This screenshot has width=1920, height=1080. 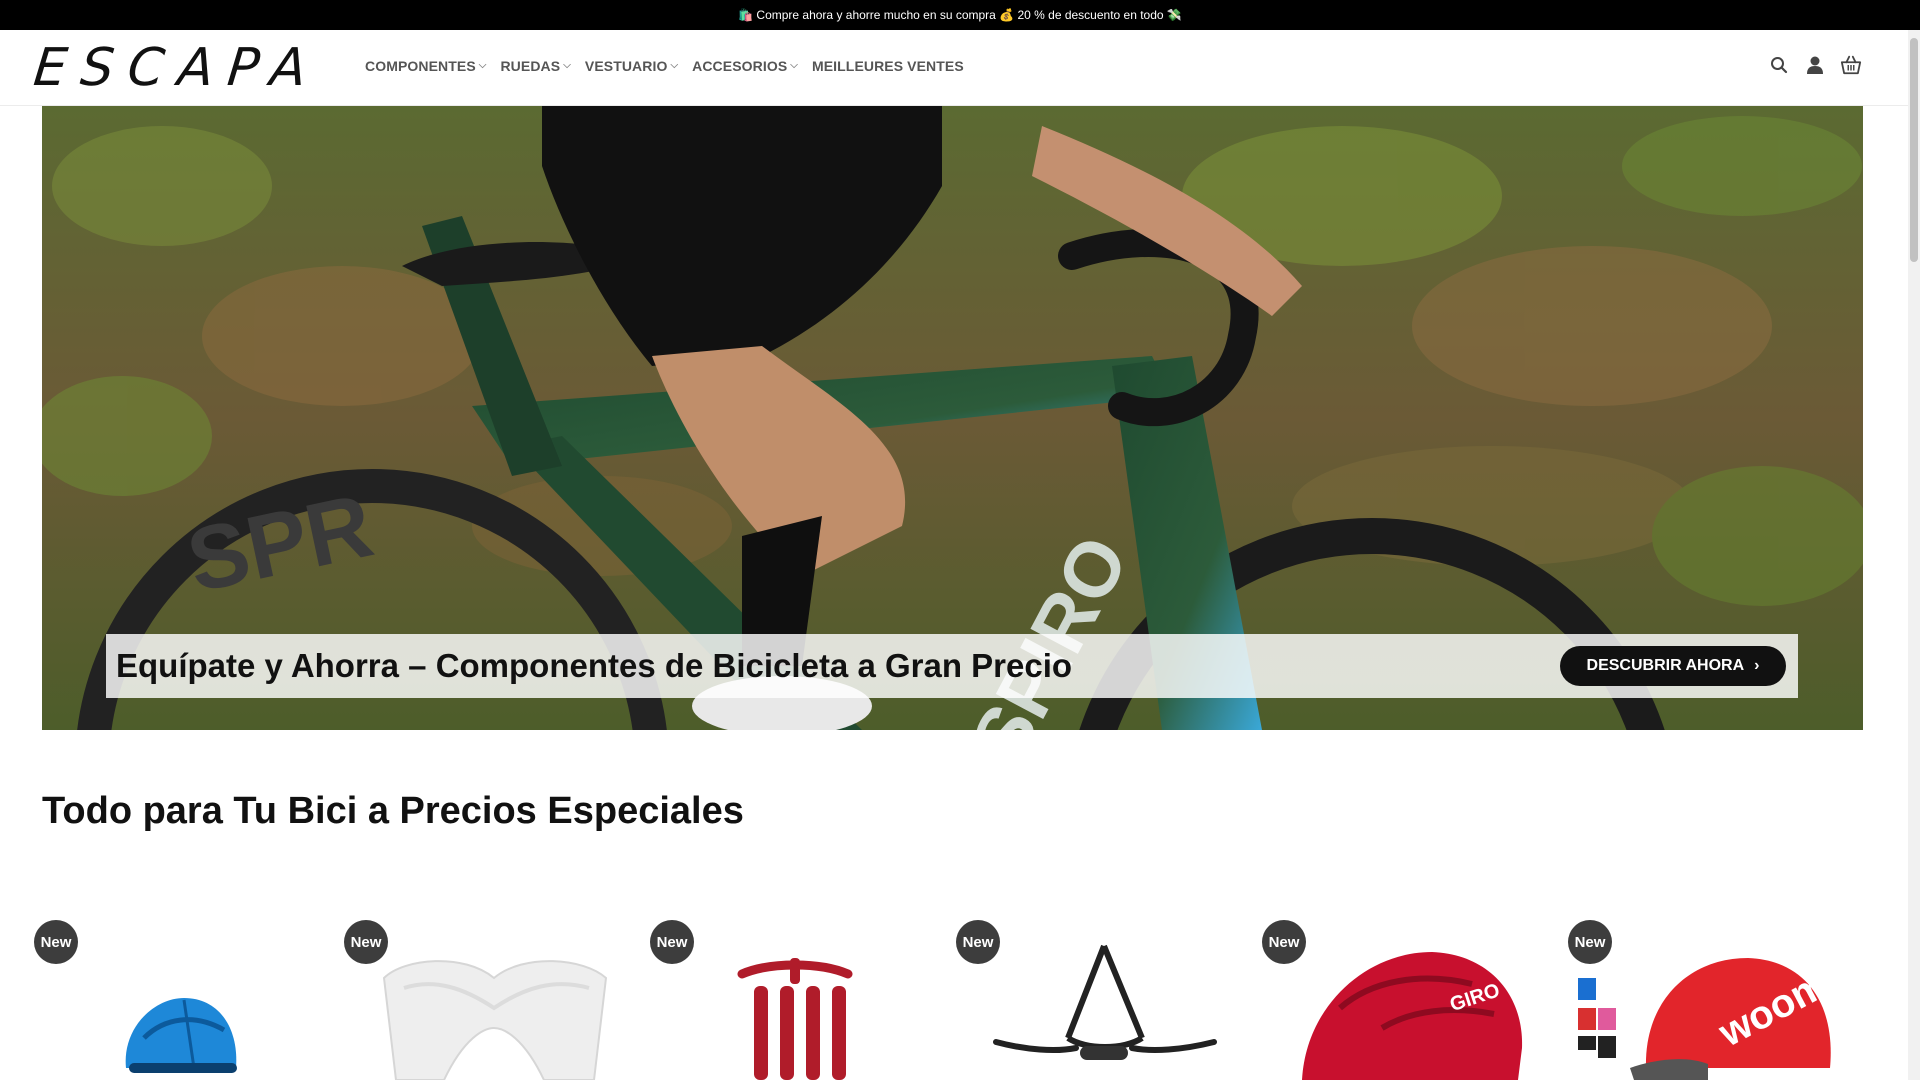 I want to click on logo-text: ESCAPA, so click(x=177, y=68).